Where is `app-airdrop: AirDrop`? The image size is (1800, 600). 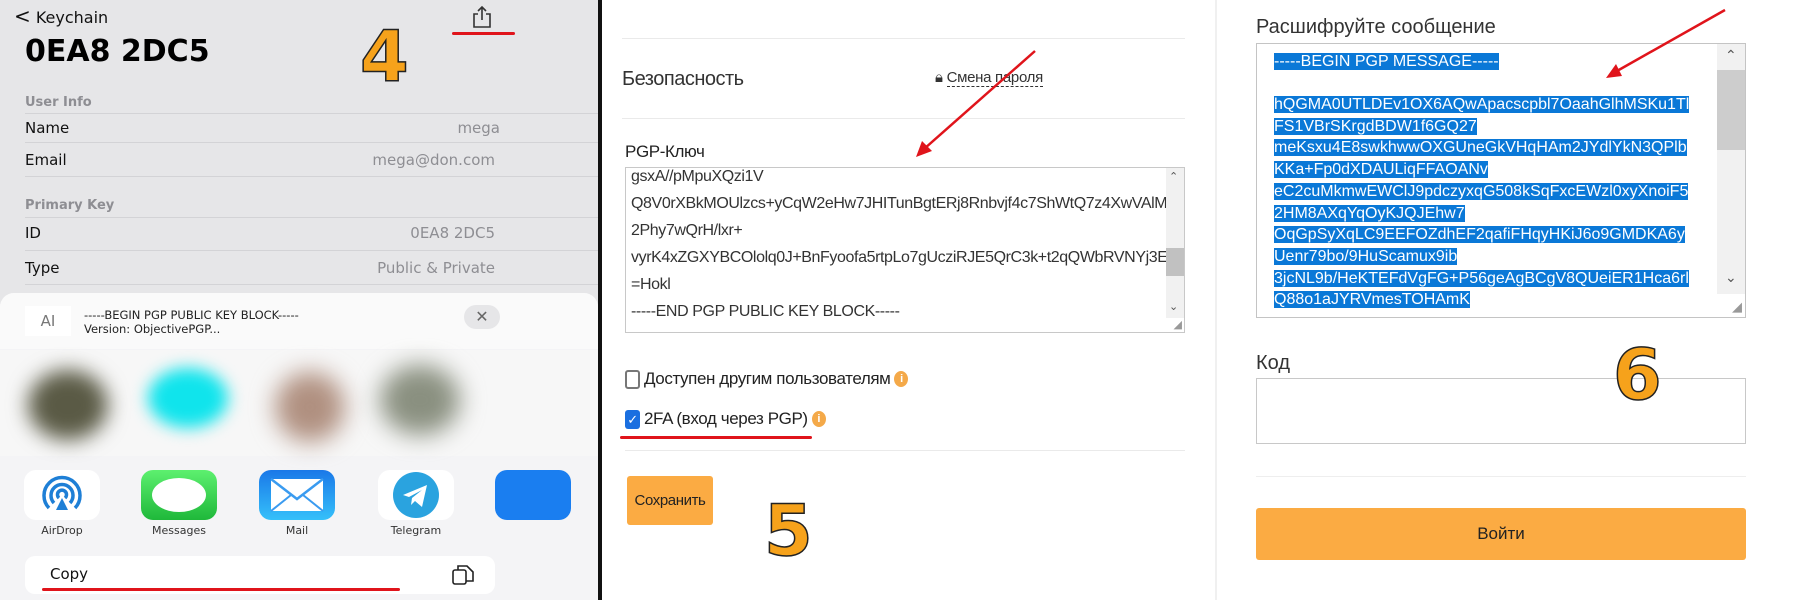 app-airdrop: AirDrop is located at coordinates (62, 503).